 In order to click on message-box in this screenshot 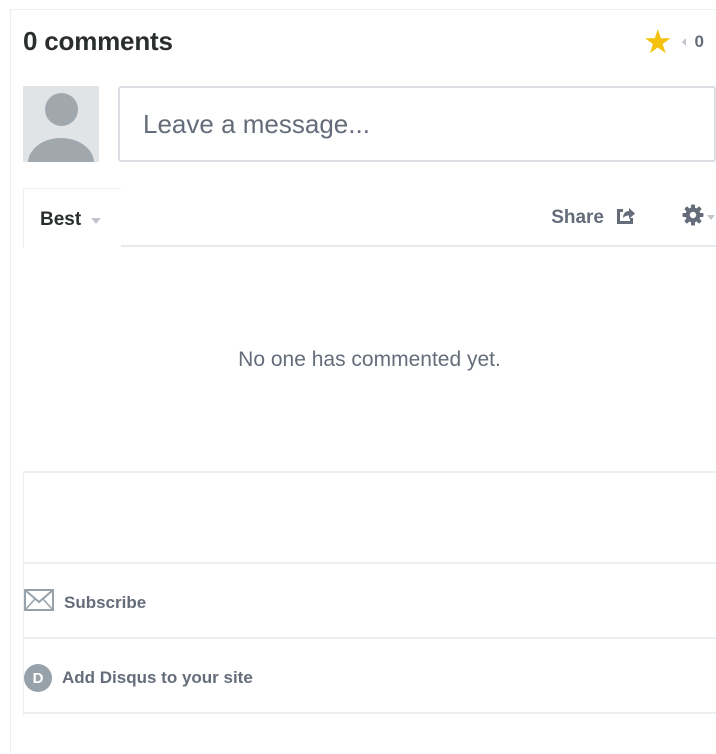, I will do `click(417, 124)`.